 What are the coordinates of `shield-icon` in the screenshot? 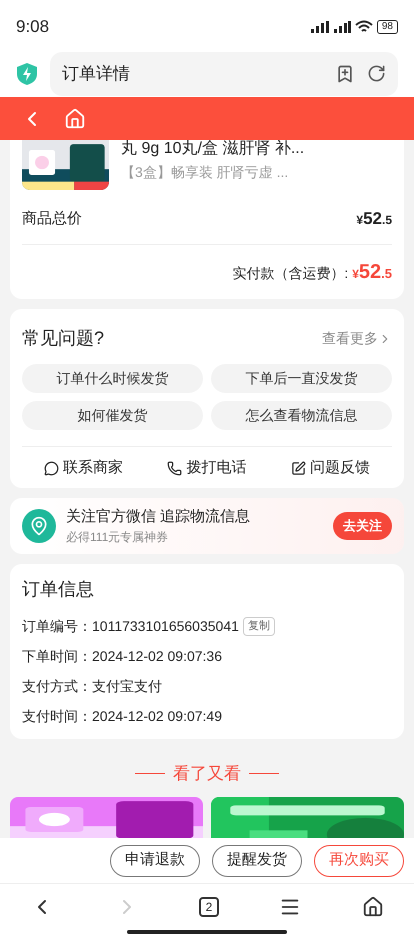 It's located at (27, 74).